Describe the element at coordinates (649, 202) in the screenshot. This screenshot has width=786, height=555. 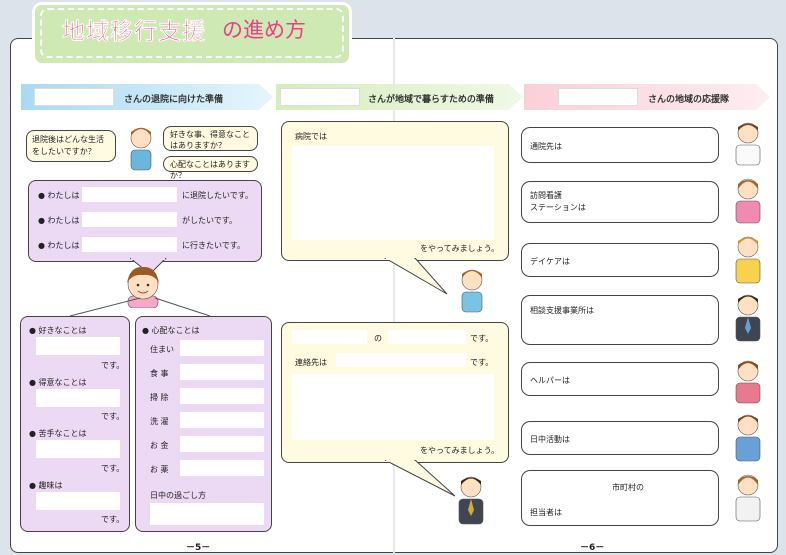
I see `support-nursing-field` at that location.